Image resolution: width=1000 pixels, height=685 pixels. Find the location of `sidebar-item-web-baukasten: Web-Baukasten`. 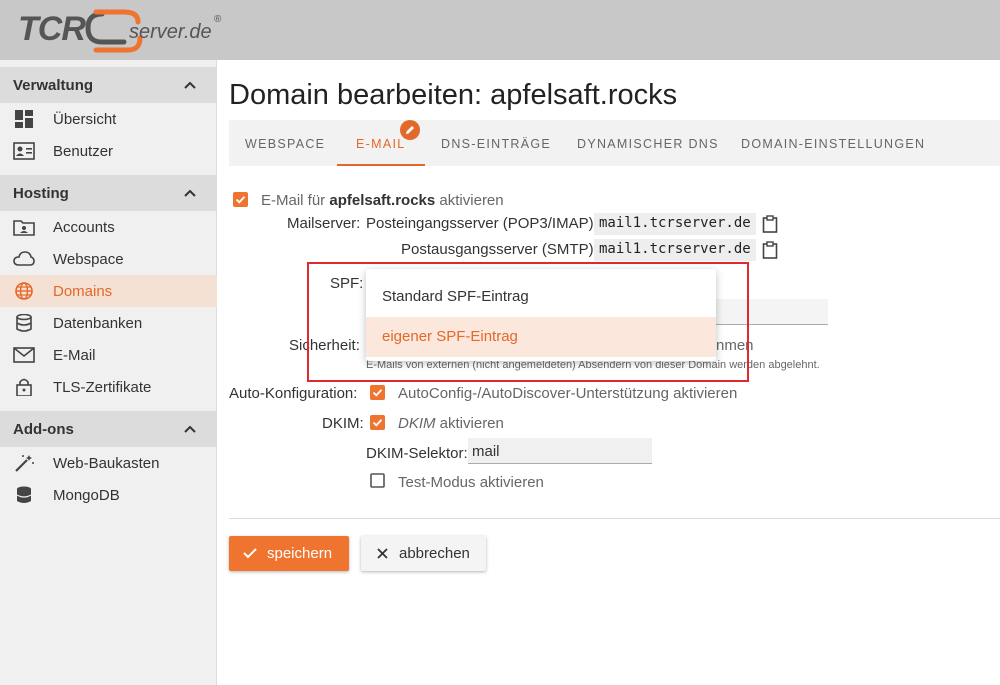

sidebar-item-web-baukasten: Web-Baukasten is located at coordinates (108, 463).